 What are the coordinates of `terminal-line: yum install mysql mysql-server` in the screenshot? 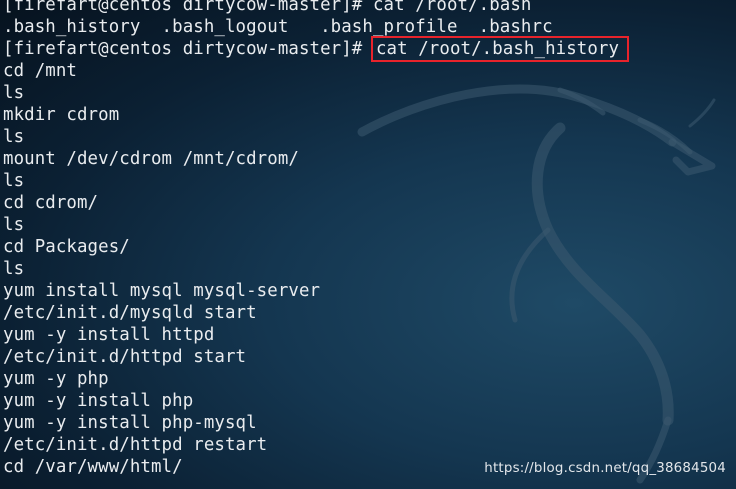 It's located at (162, 291).